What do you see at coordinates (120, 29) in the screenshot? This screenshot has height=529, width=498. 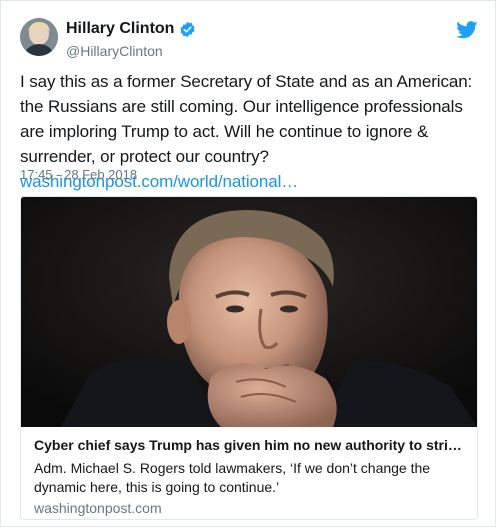 I see `author-name: Hillary Clinton` at bounding box center [120, 29].